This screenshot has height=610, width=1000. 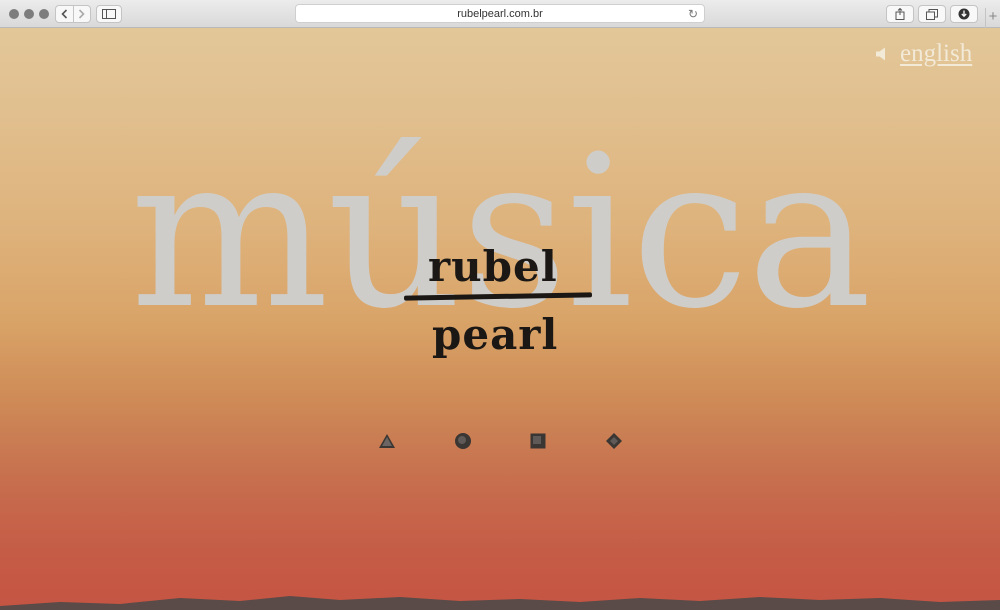 I want to click on new-tab-button: +, so click(x=992, y=18).